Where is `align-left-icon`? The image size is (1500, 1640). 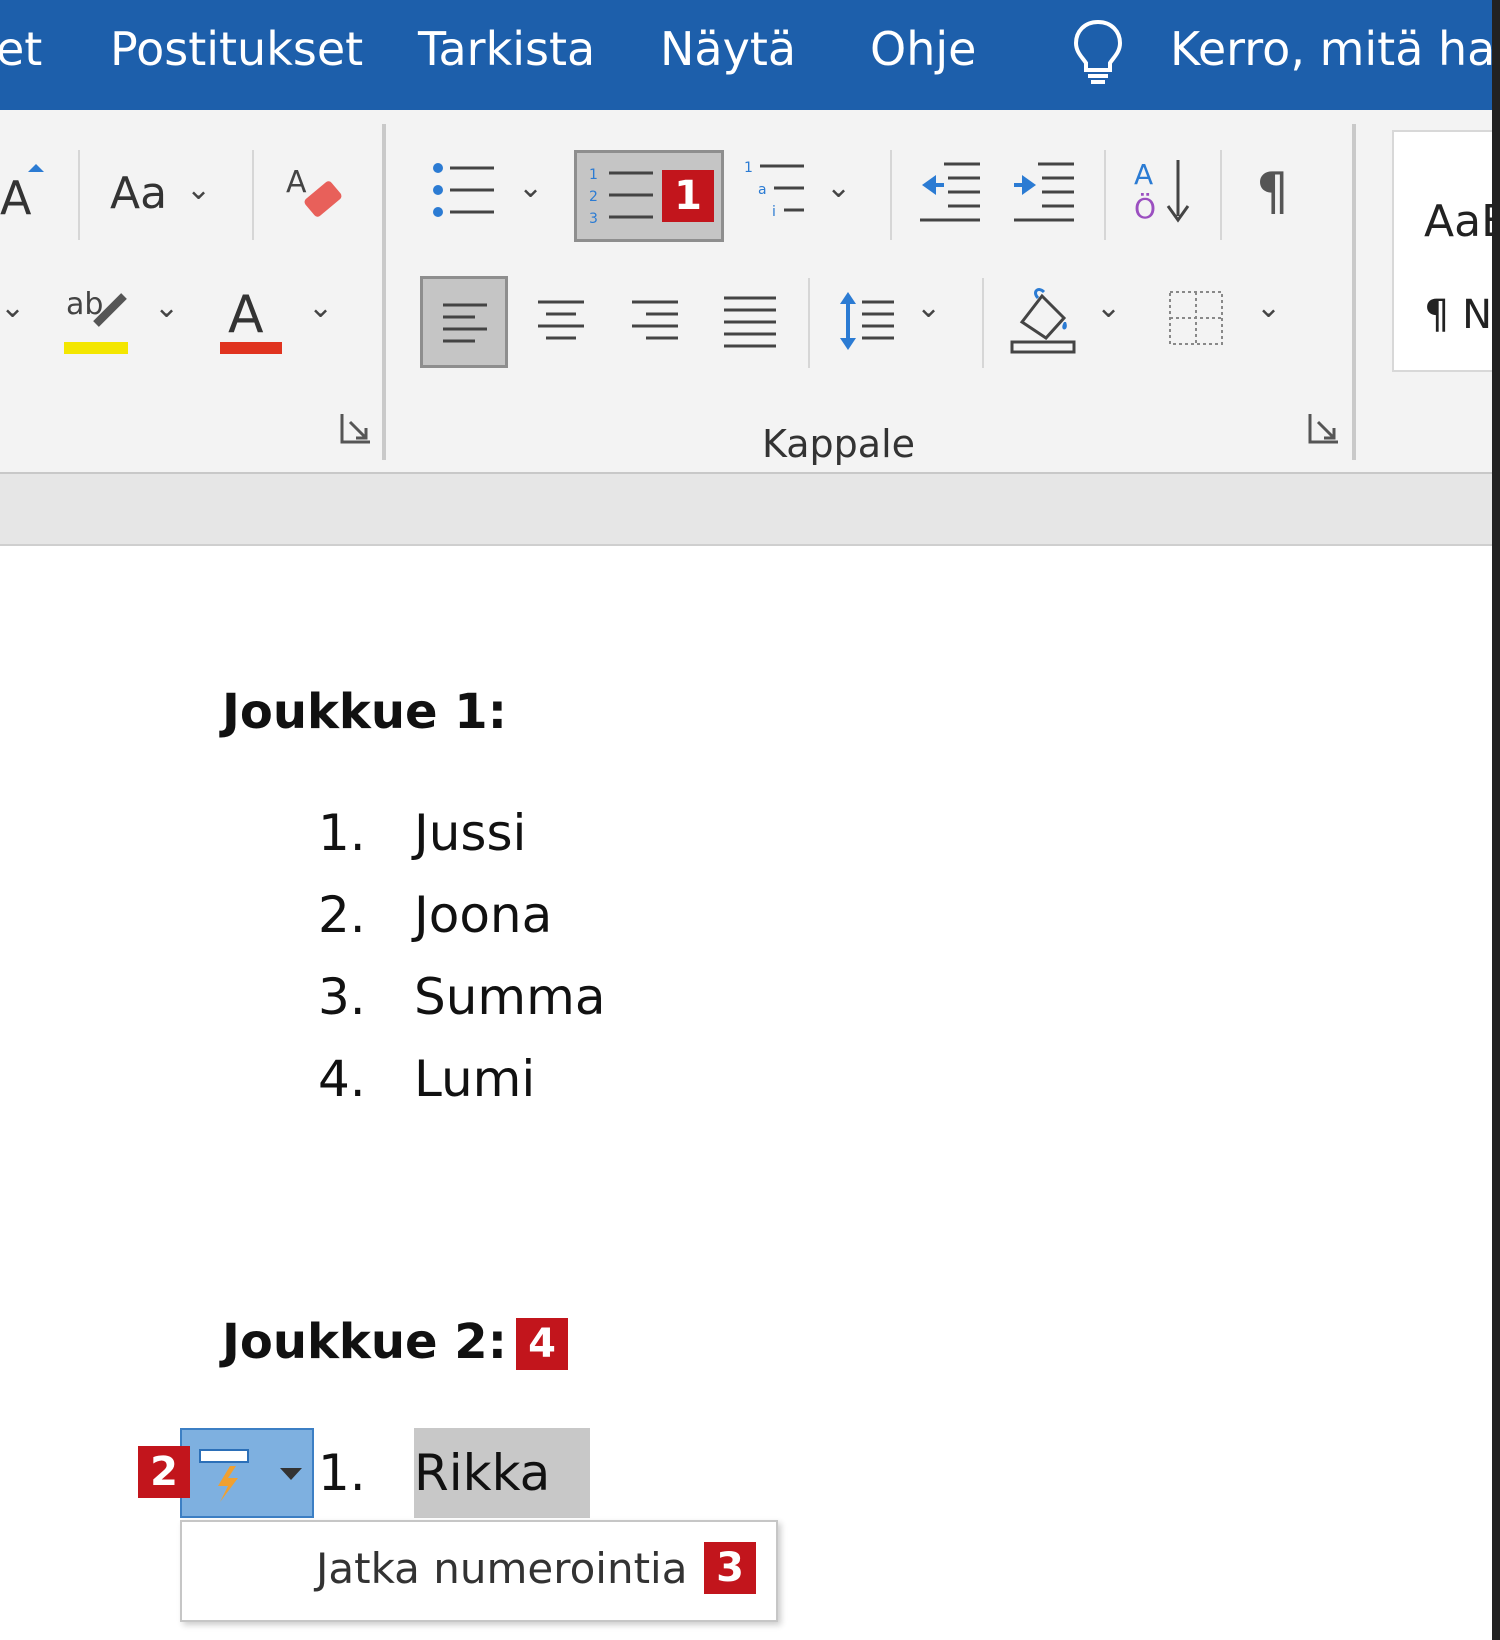
align-left-icon is located at coordinates (465, 323).